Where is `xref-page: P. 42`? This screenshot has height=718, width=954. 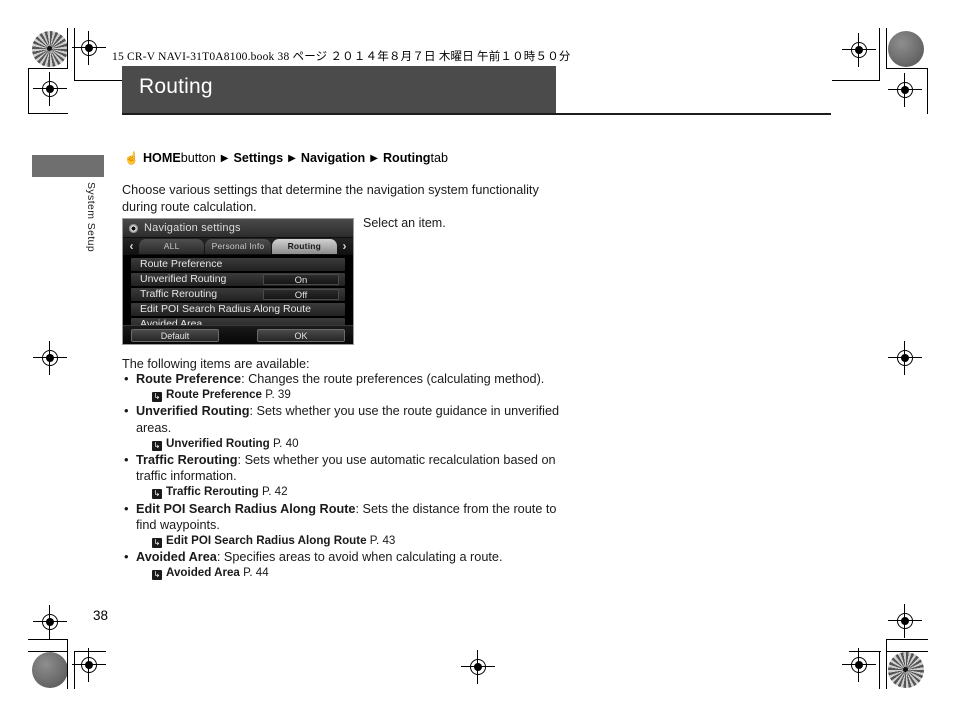
xref-page: P. 42 is located at coordinates (275, 492).